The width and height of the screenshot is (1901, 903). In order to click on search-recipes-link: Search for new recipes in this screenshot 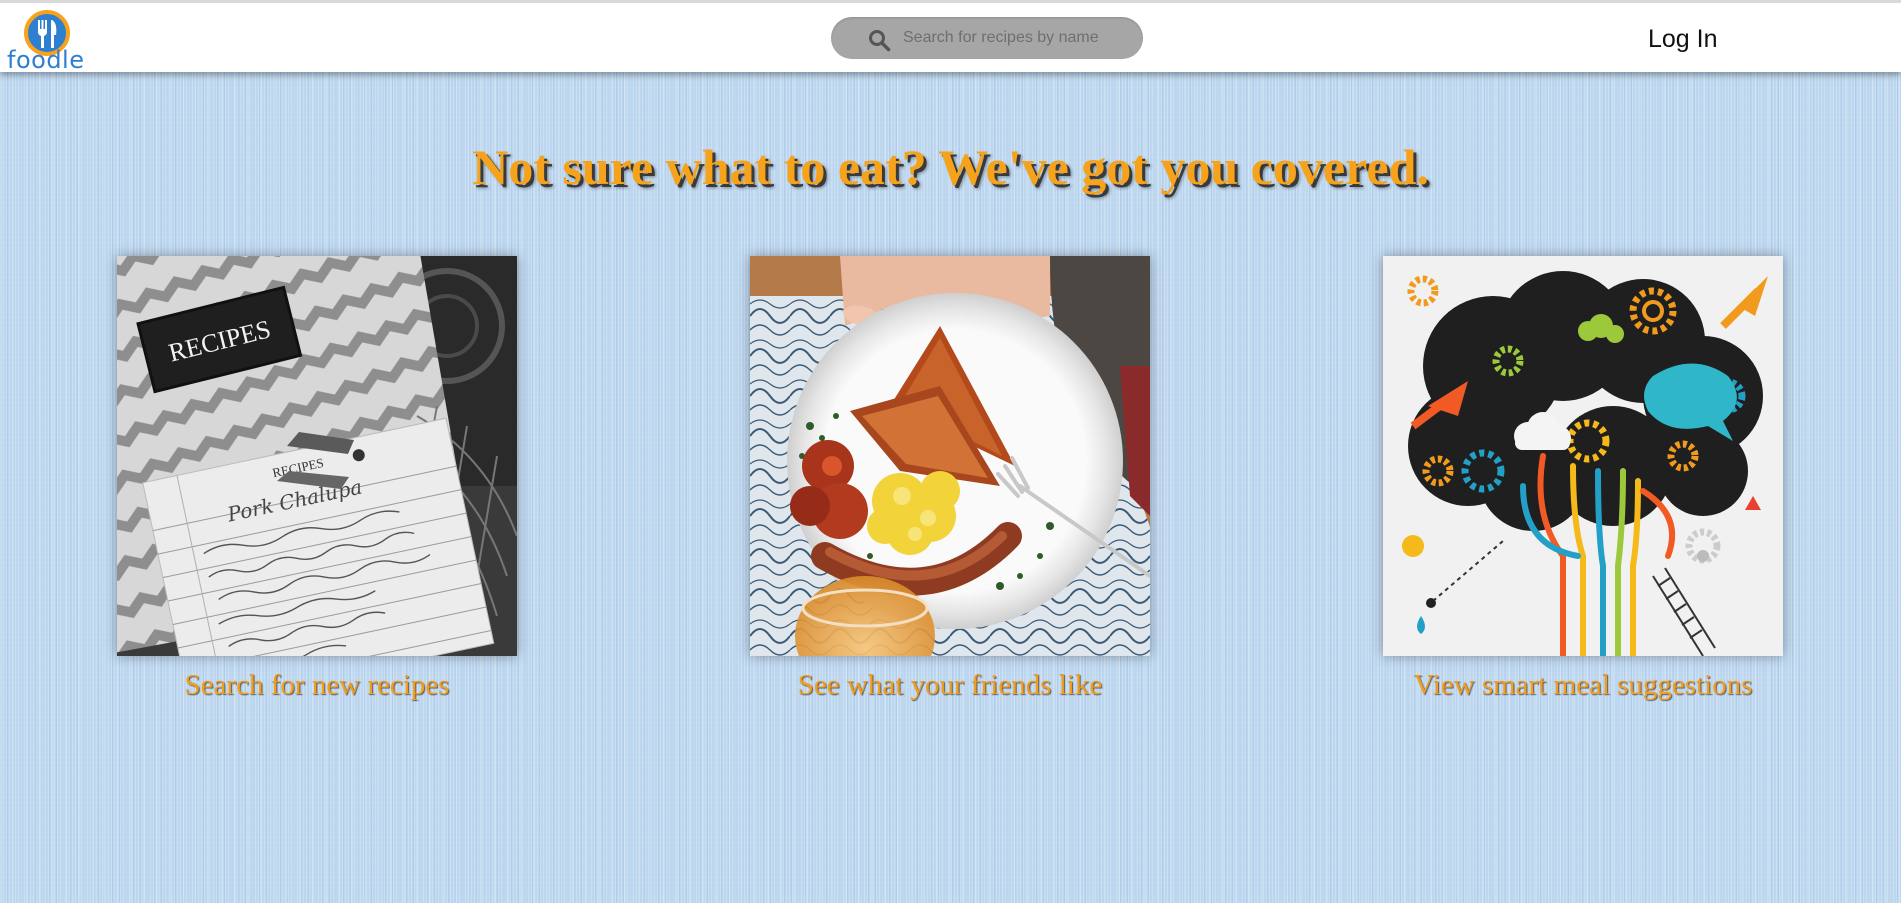, I will do `click(317, 685)`.